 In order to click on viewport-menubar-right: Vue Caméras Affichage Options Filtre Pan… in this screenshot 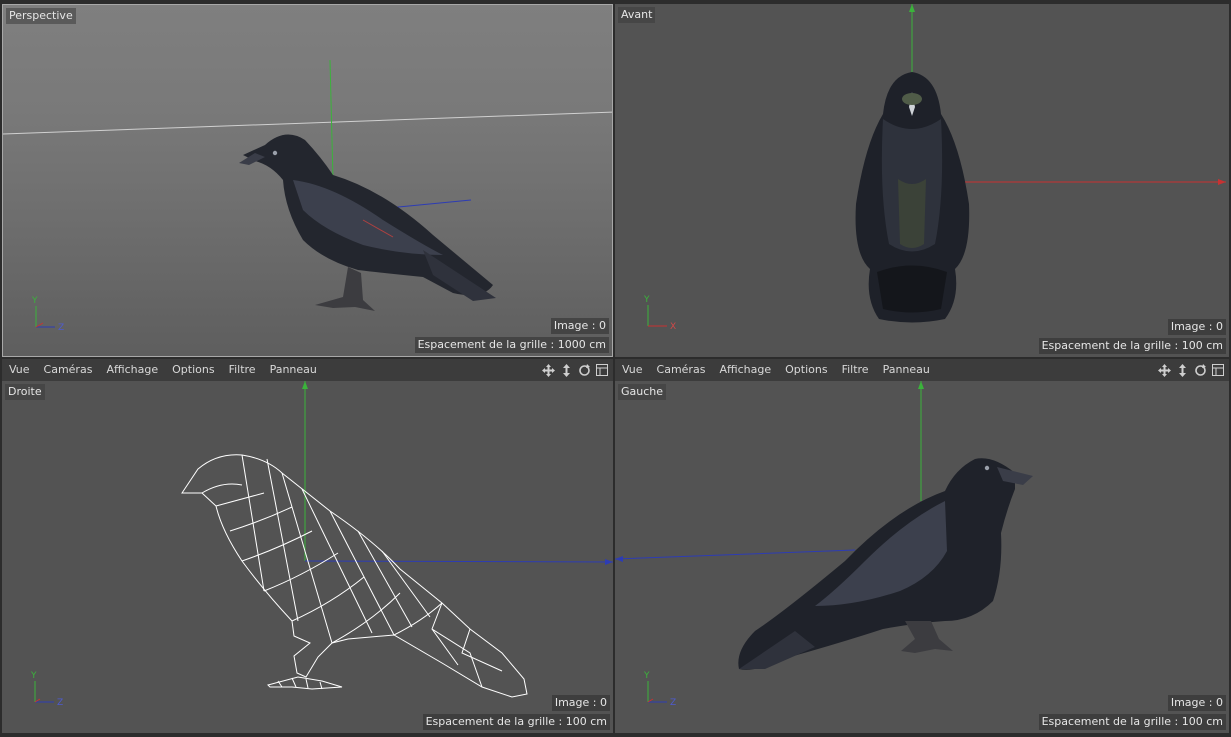, I will do `click(922, 370)`.